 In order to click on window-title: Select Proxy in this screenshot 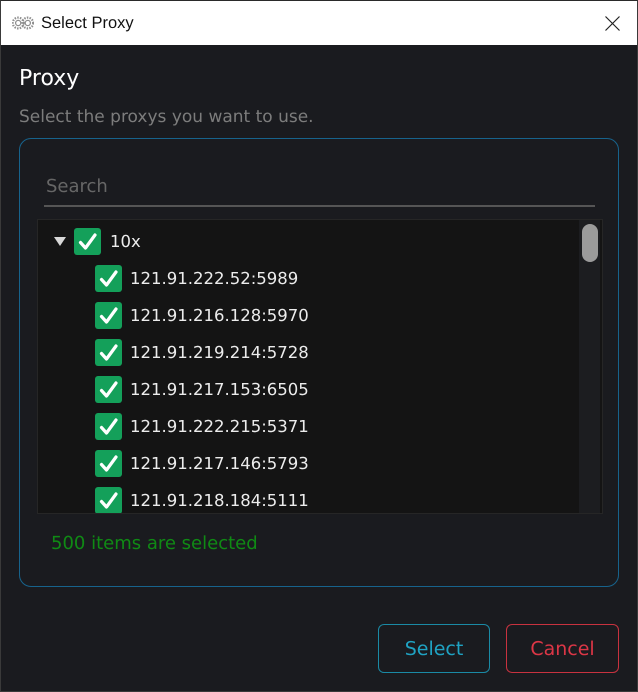, I will do `click(87, 23)`.